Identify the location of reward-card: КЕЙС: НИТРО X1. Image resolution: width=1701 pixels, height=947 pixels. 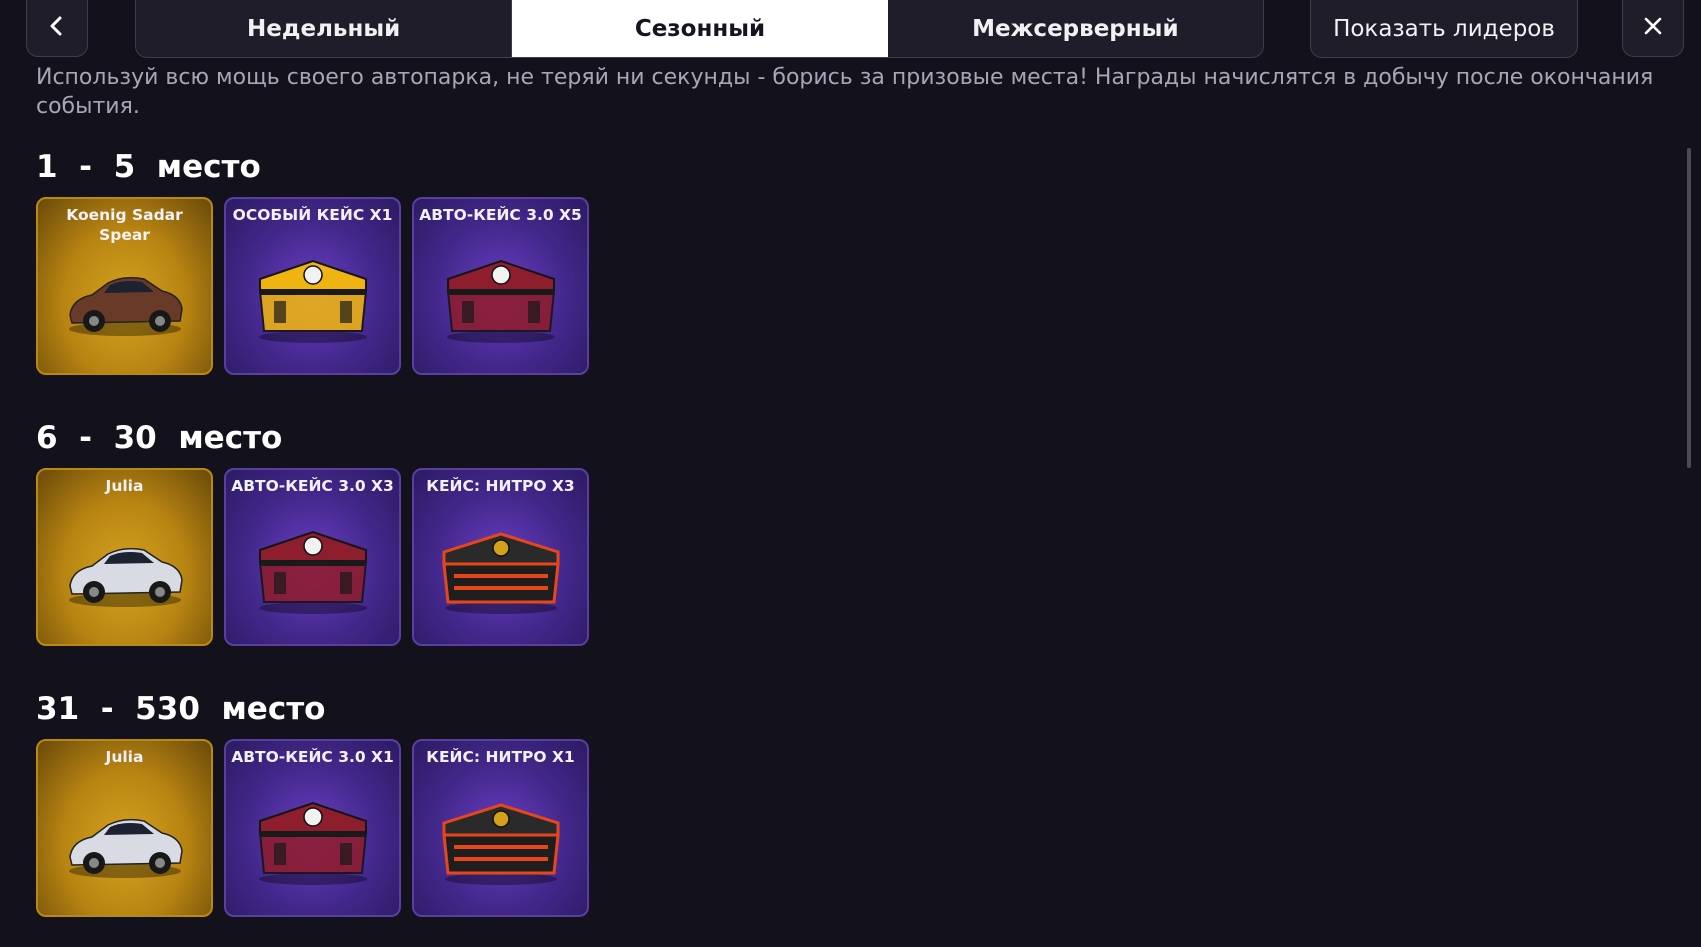
(500, 828).